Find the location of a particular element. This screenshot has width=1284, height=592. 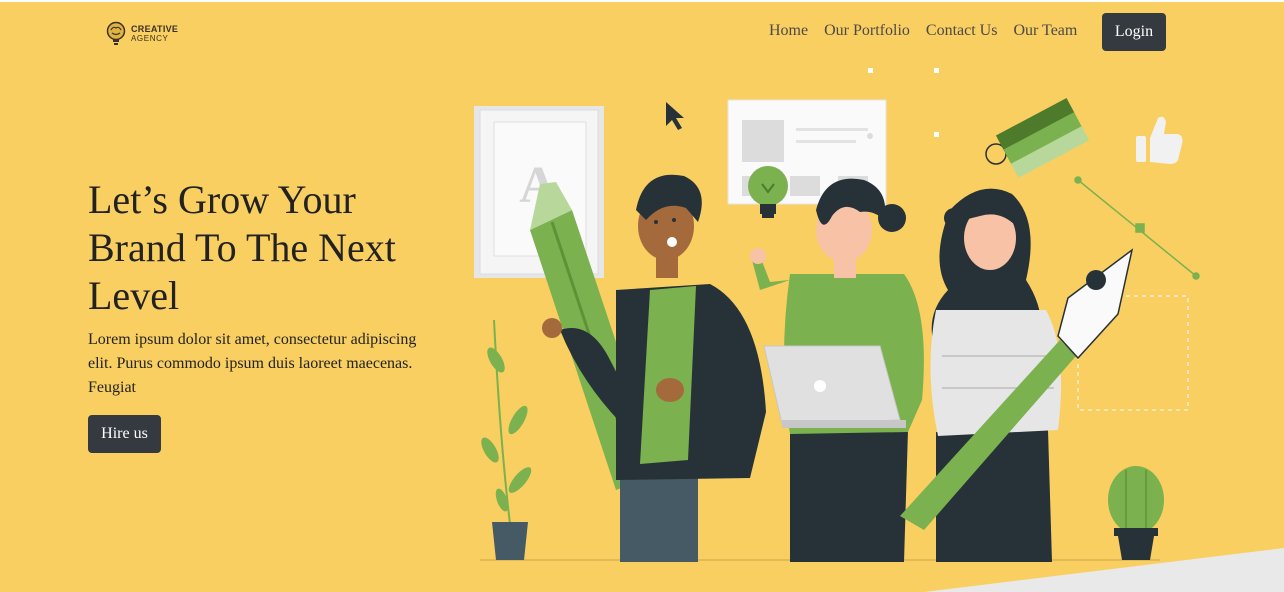

brand-logo: CREATIVE AGENCY is located at coordinates (141, 34).